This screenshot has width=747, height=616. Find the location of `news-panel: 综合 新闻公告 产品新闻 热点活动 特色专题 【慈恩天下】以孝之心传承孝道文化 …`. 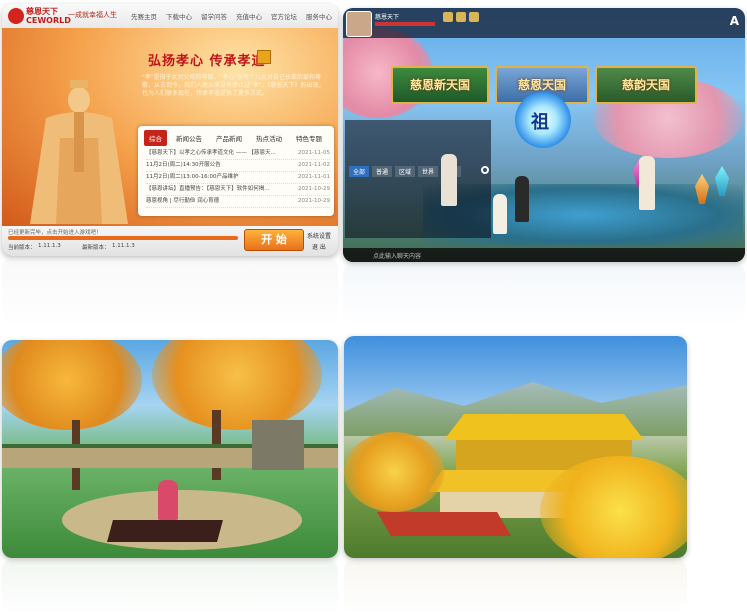

news-panel: 综合 新闻公告 产品新闻 热点活动 特色专题 【慈恩天下】以孝之心传承孝道文化 … is located at coordinates (236, 171).